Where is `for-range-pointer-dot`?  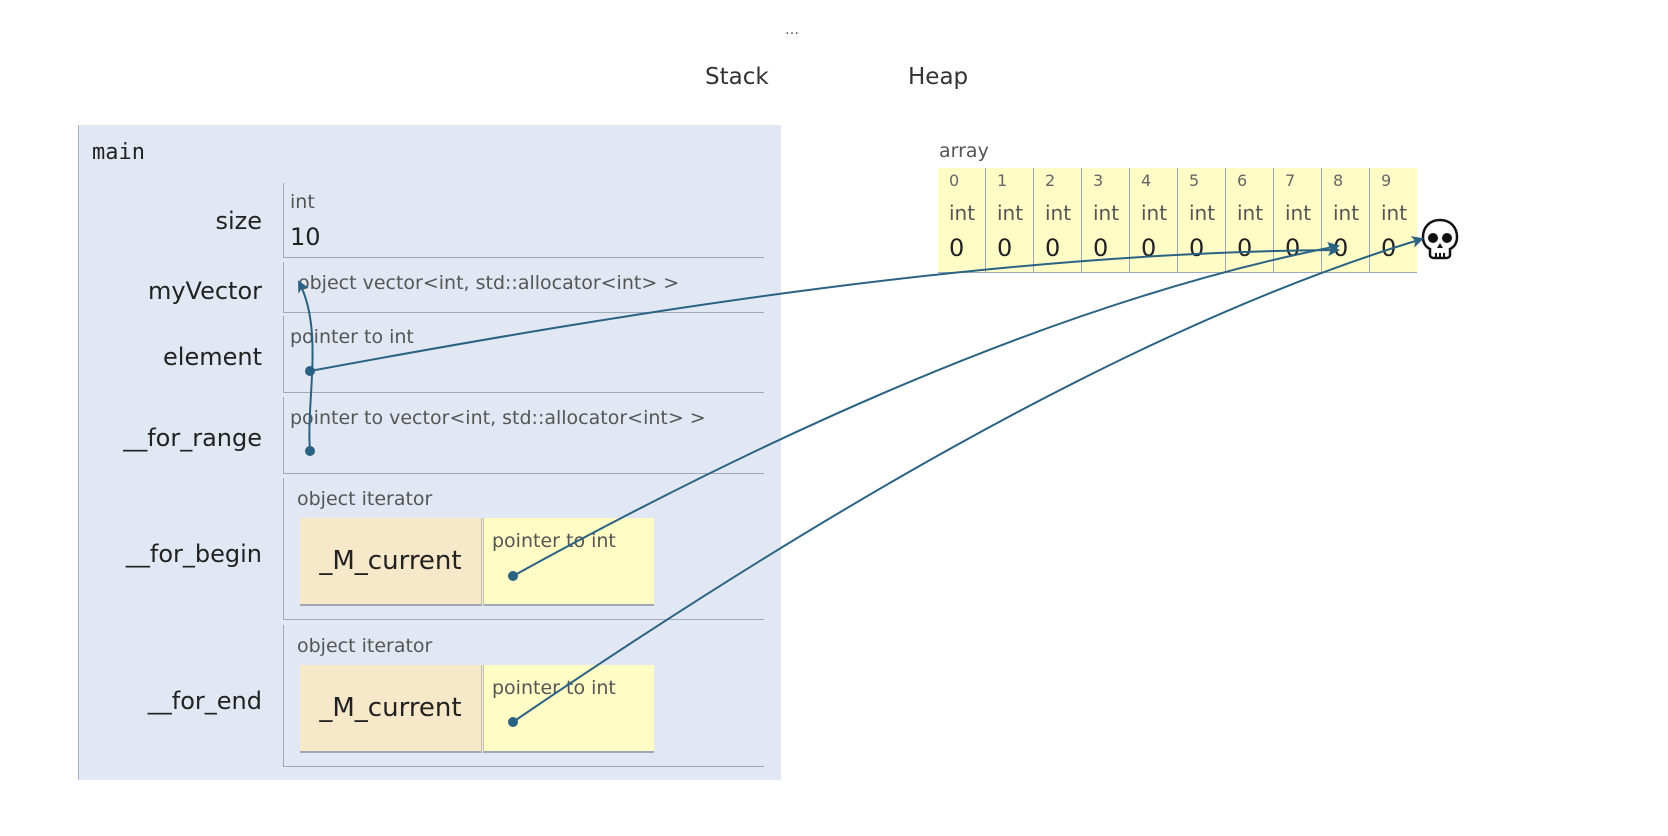
for-range-pointer-dot is located at coordinates (310, 451).